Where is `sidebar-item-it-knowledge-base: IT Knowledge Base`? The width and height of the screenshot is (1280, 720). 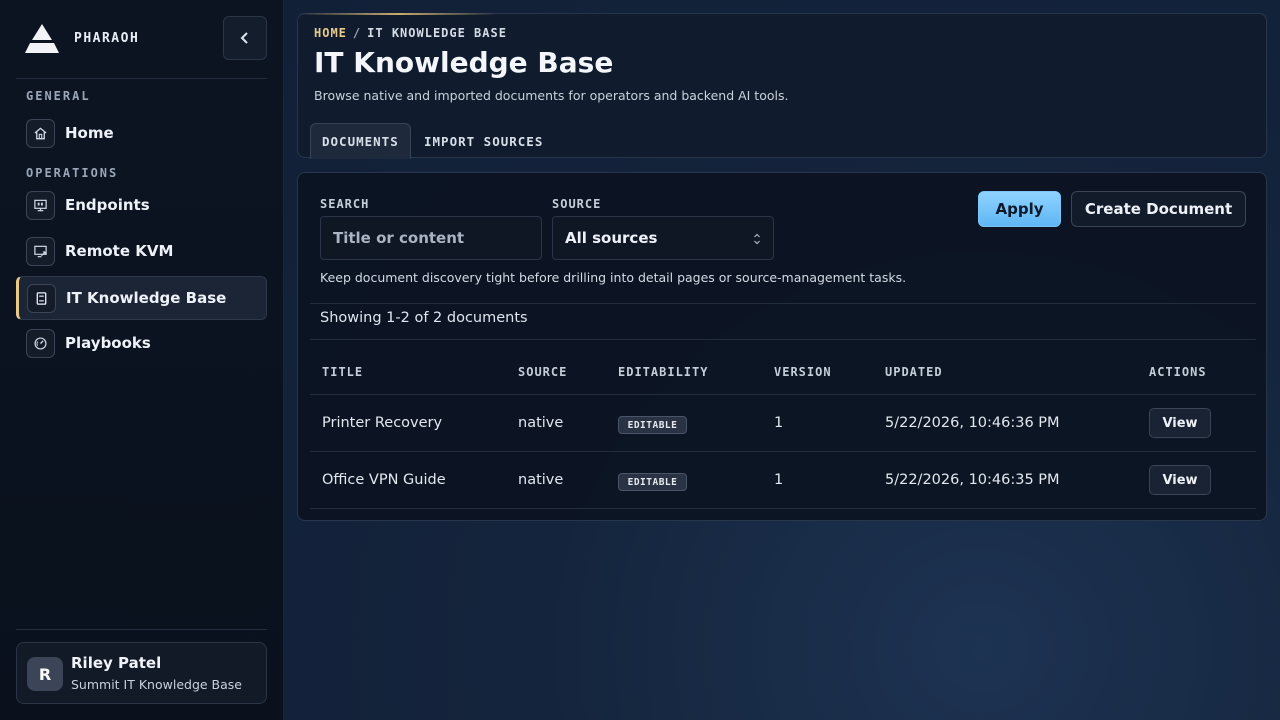 sidebar-item-it-knowledge-base: IT Knowledge Base is located at coordinates (141, 298).